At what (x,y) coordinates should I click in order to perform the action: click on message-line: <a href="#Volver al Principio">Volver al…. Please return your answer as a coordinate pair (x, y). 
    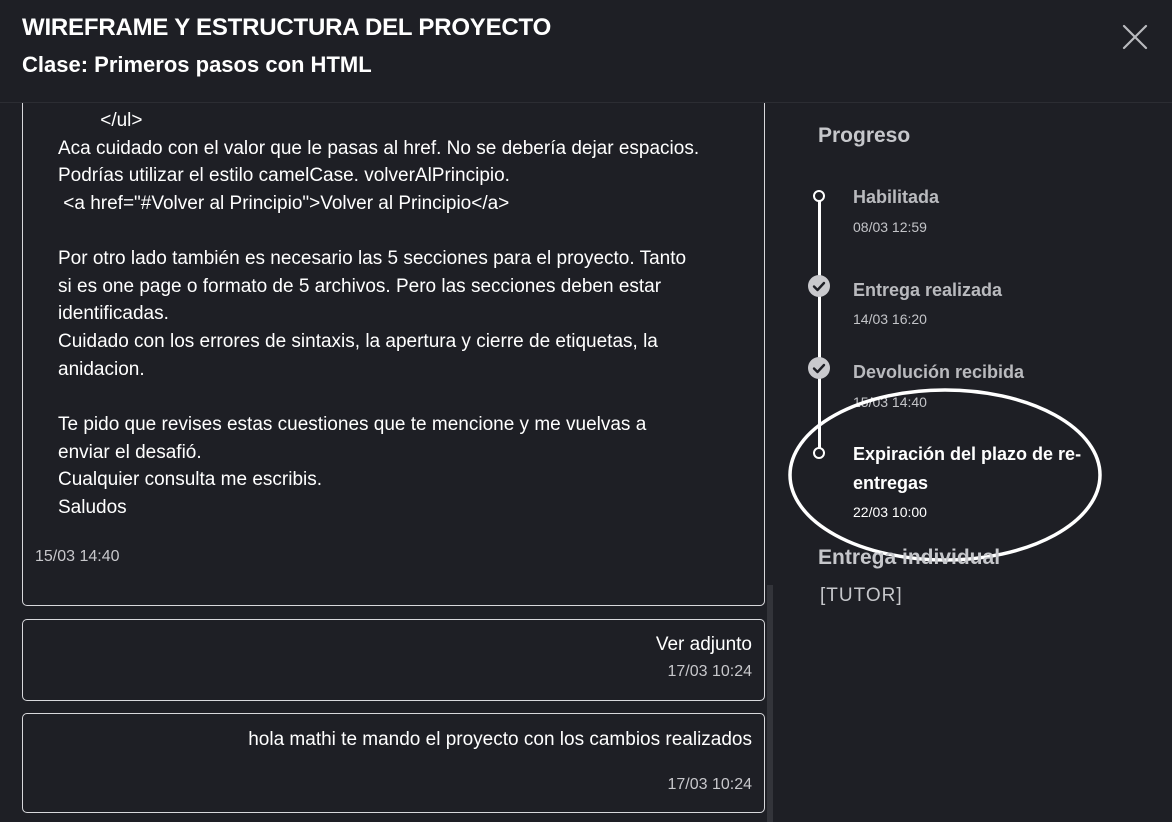
    Looking at the image, I should click on (284, 203).